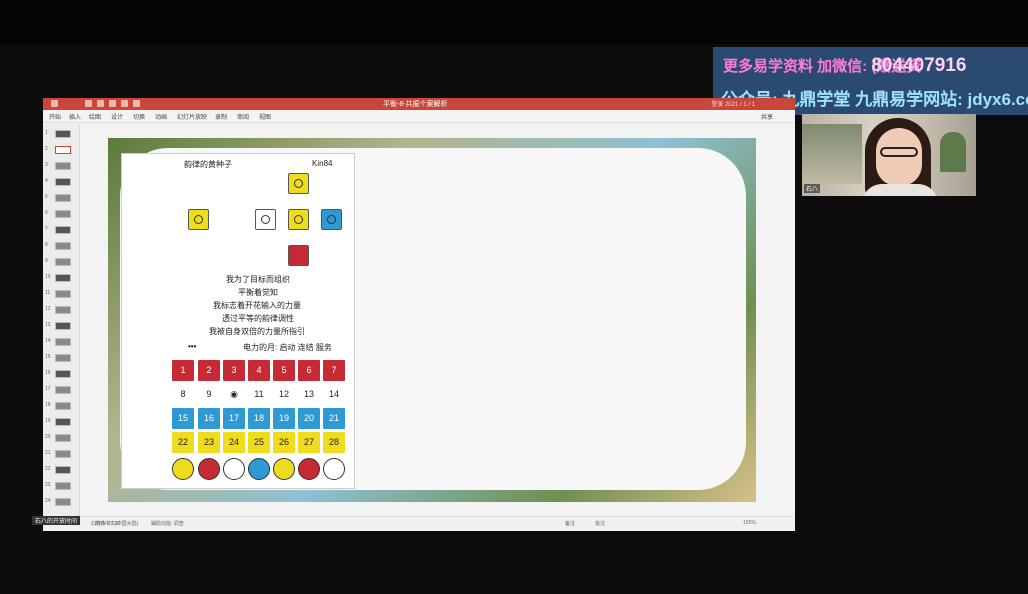 Image resolution: width=1028 pixels, height=594 pixels. I want to click on slide-number: 15, so click(48, 357).